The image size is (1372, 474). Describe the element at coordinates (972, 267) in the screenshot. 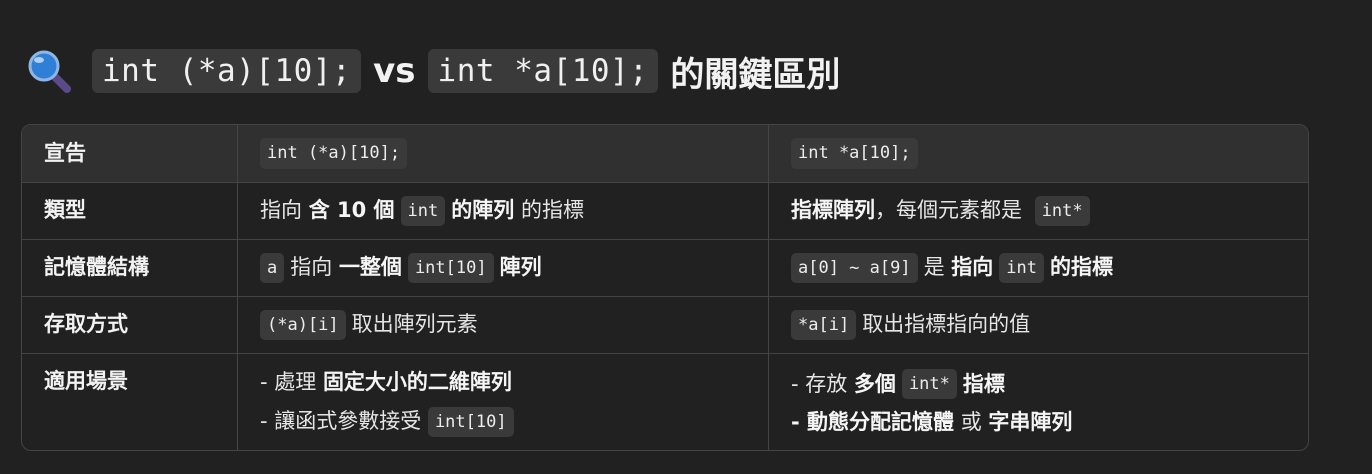

I see `bold-text: 指向` at that location.